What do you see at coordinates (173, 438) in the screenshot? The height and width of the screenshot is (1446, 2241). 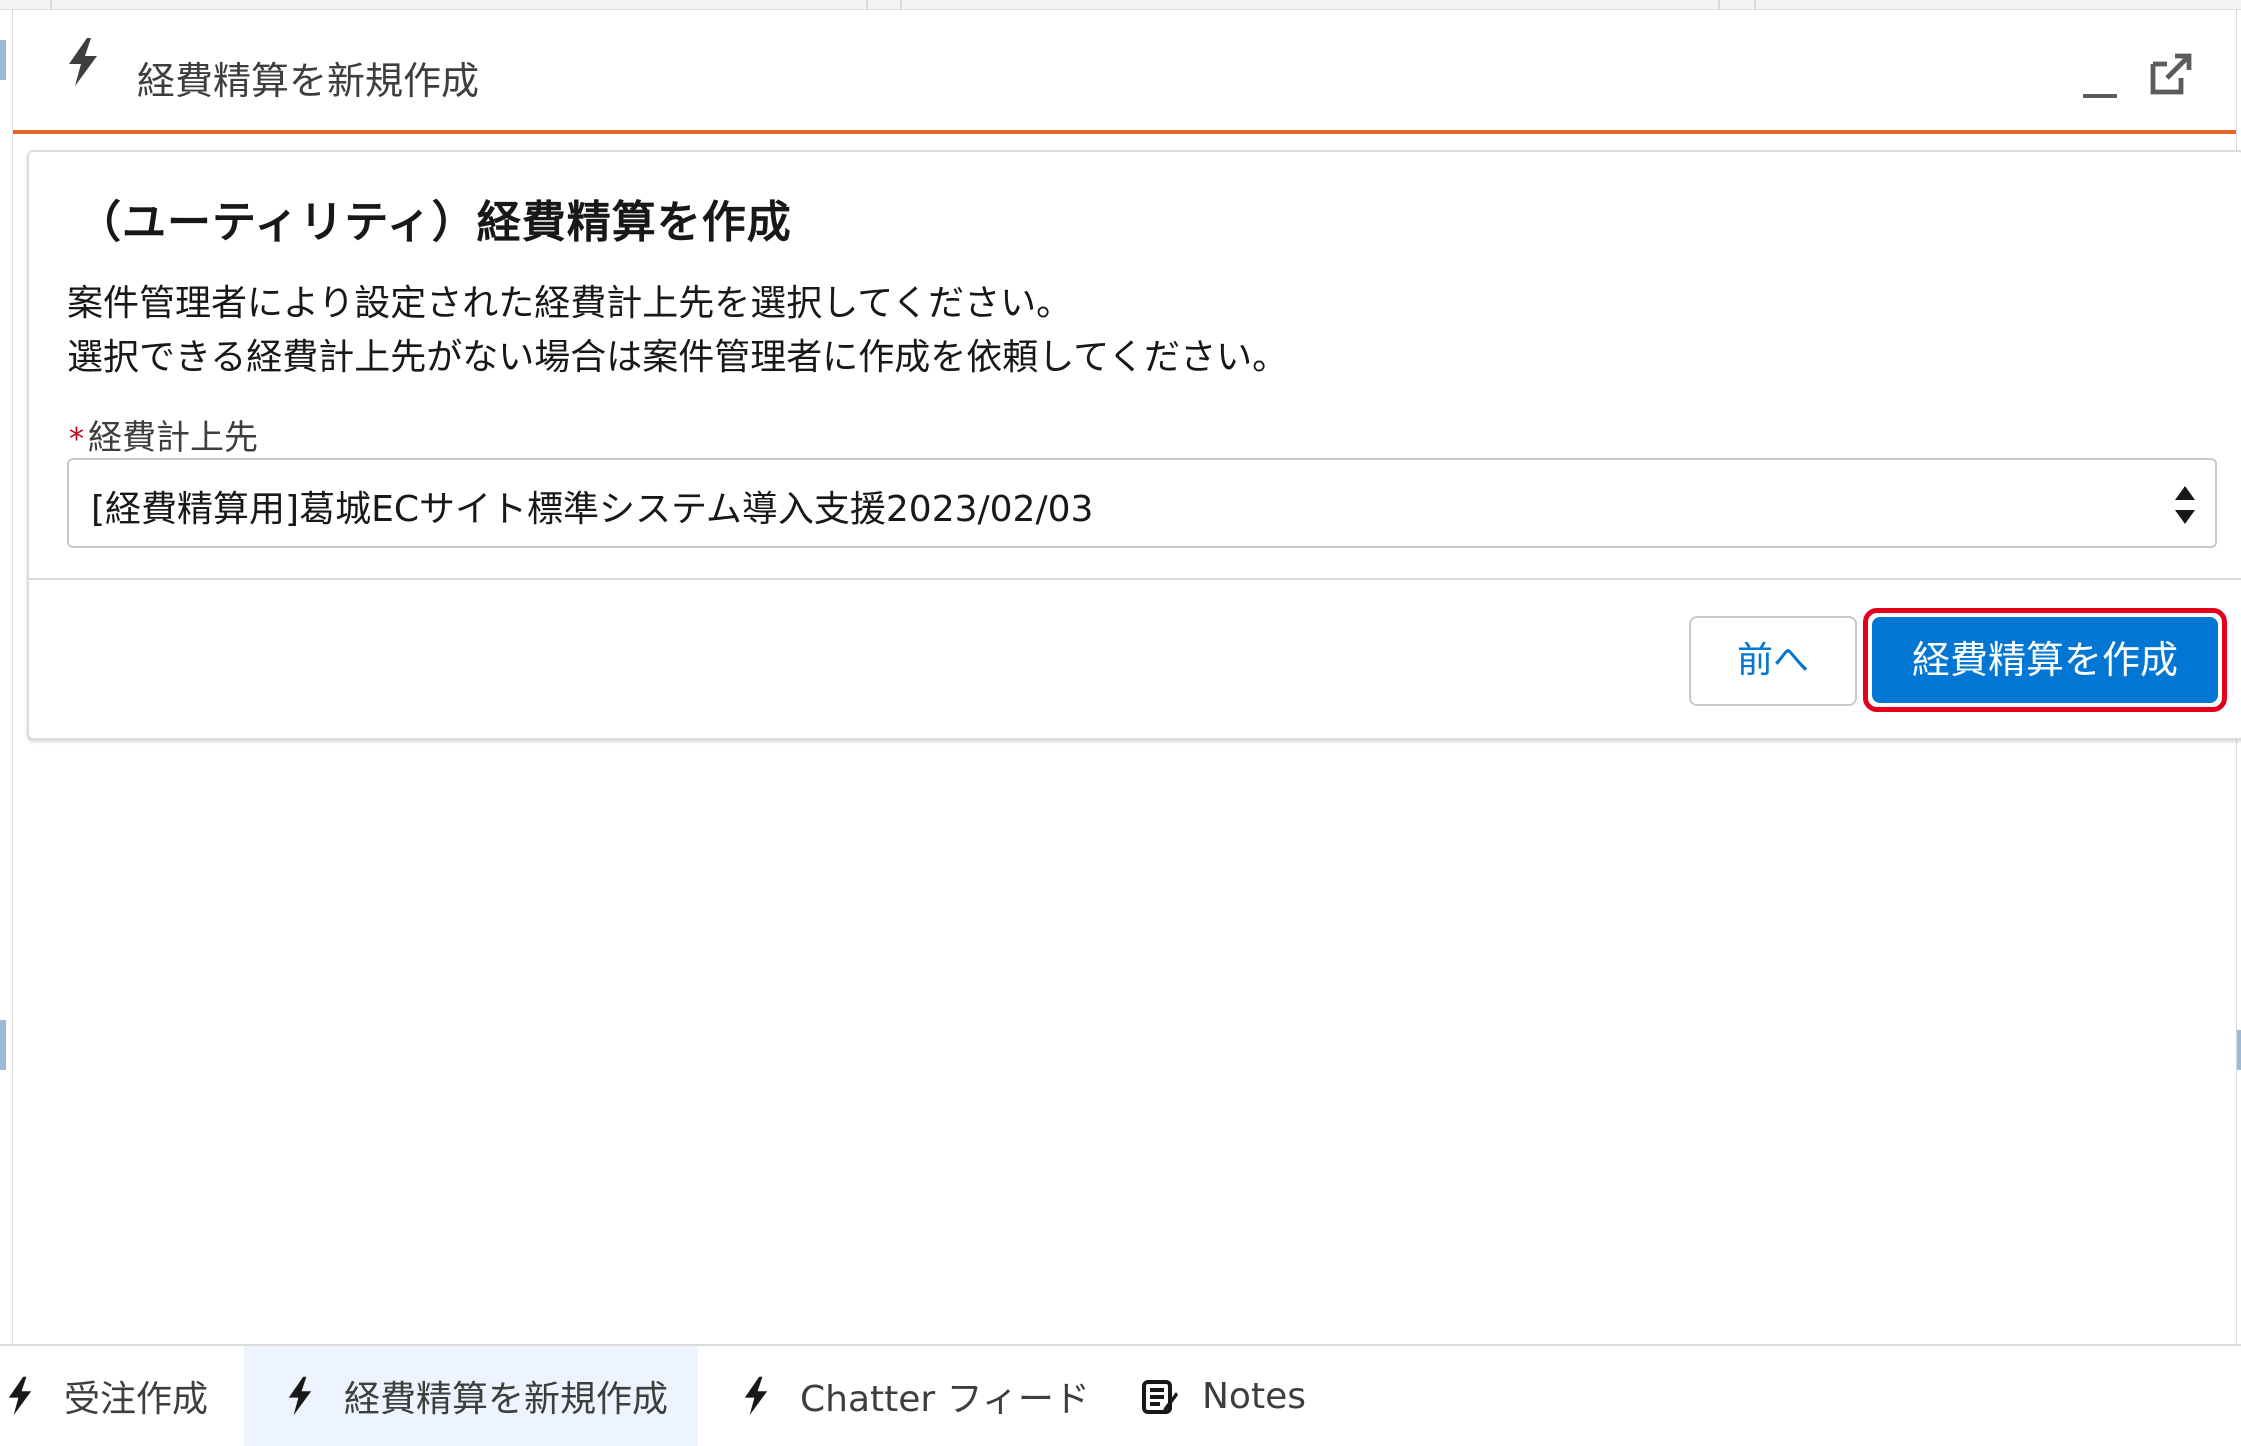 I see `field-label-text: 経費計上先` at bounding box center [173, 438].